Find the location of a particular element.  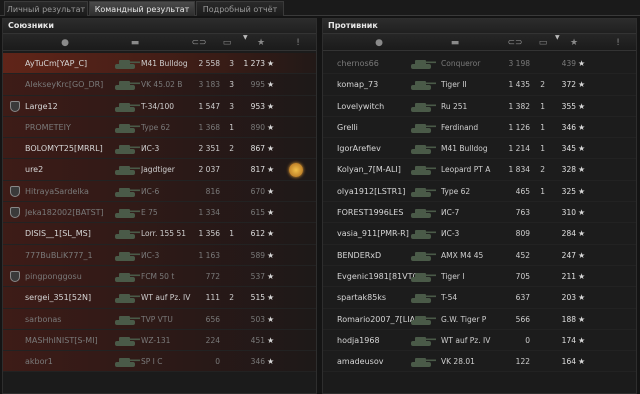

enemy-row: FOREST1996LES ИС-7 763 310 ★ is located at coordinates (479, 213).